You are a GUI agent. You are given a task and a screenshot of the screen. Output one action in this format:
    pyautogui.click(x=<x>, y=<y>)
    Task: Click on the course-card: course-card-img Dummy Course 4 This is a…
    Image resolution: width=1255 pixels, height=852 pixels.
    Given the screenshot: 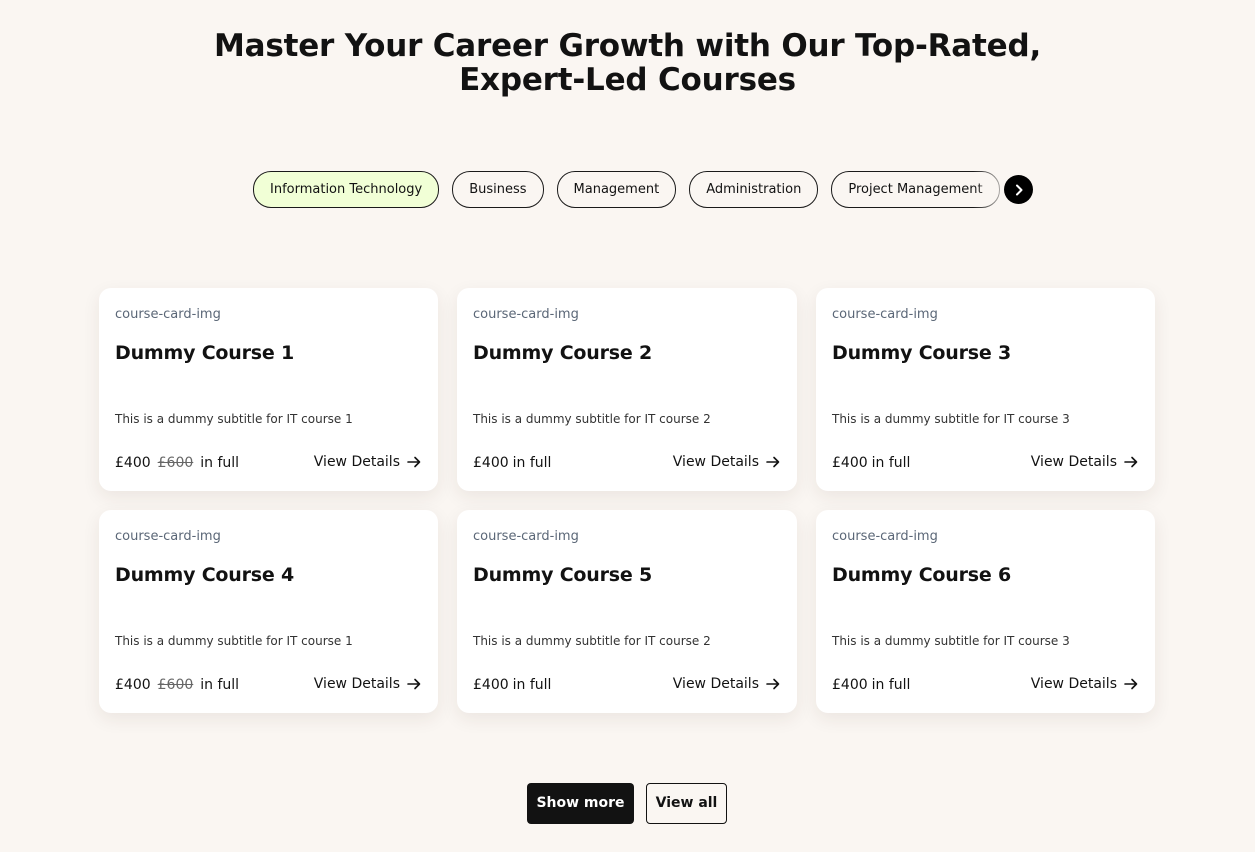 What is the action you would take?
    pyautogui.click(x=268, y=611)
    